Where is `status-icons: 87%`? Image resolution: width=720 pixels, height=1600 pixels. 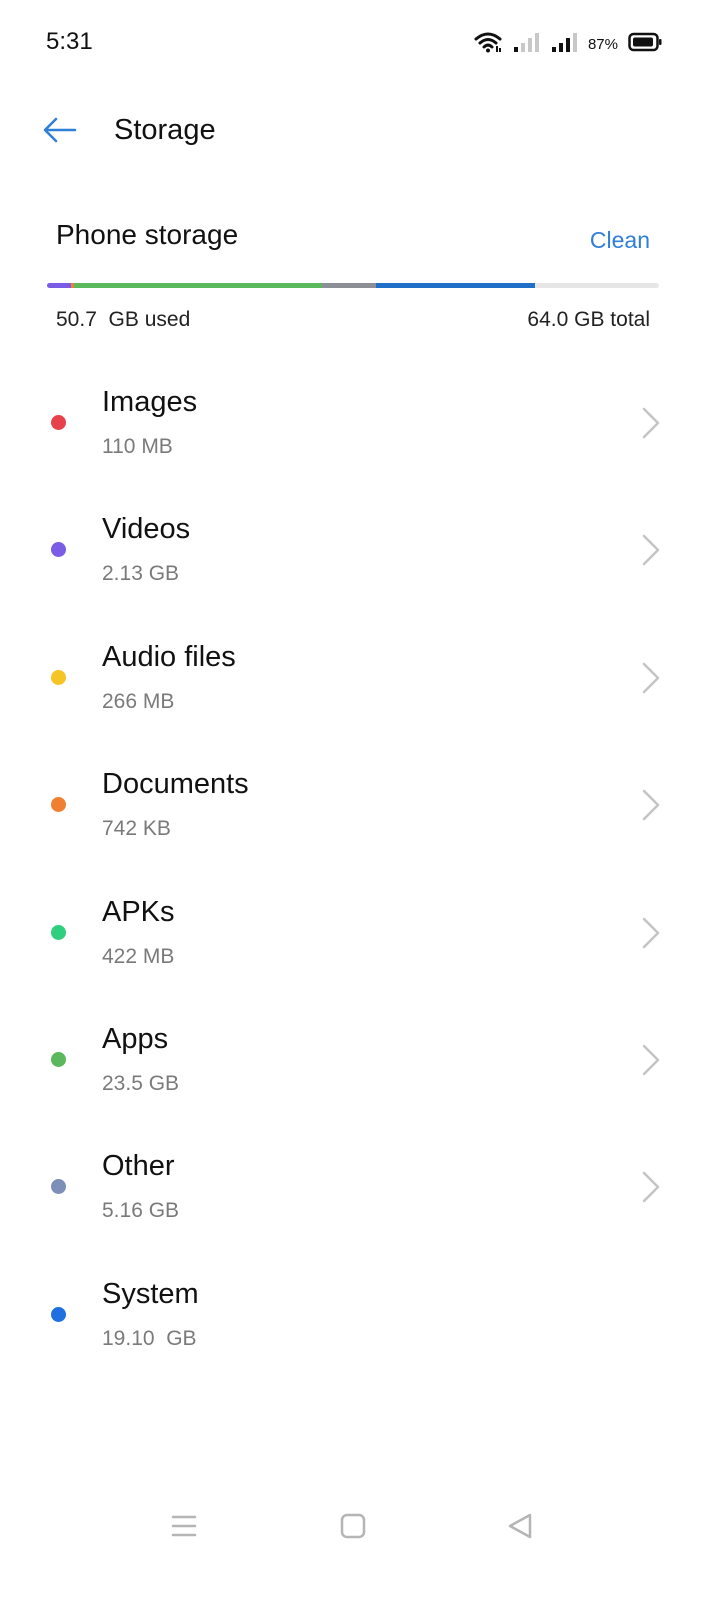
status-icons: 87% is located at coordinates (568, 44).